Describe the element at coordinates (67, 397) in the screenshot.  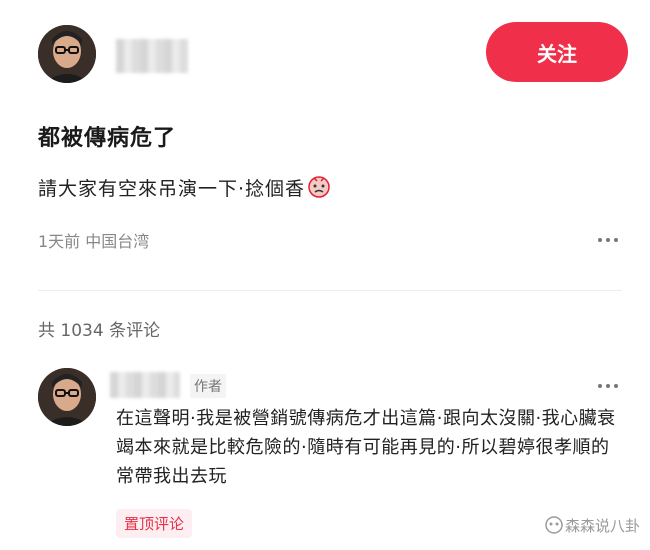
I see `comment-avatar` at that location.